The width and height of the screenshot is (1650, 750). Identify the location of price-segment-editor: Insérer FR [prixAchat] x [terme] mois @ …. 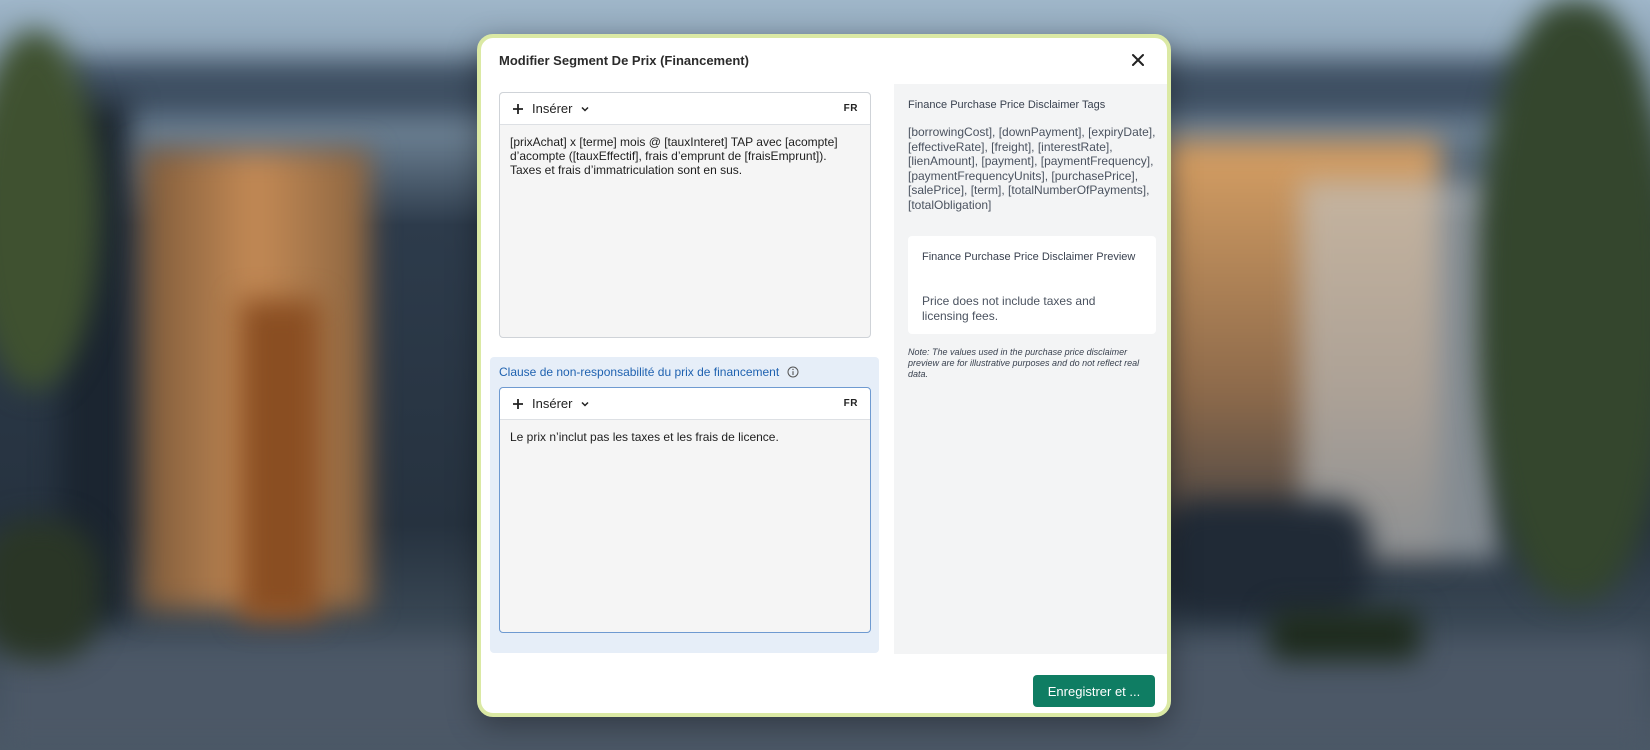
(685, 215).